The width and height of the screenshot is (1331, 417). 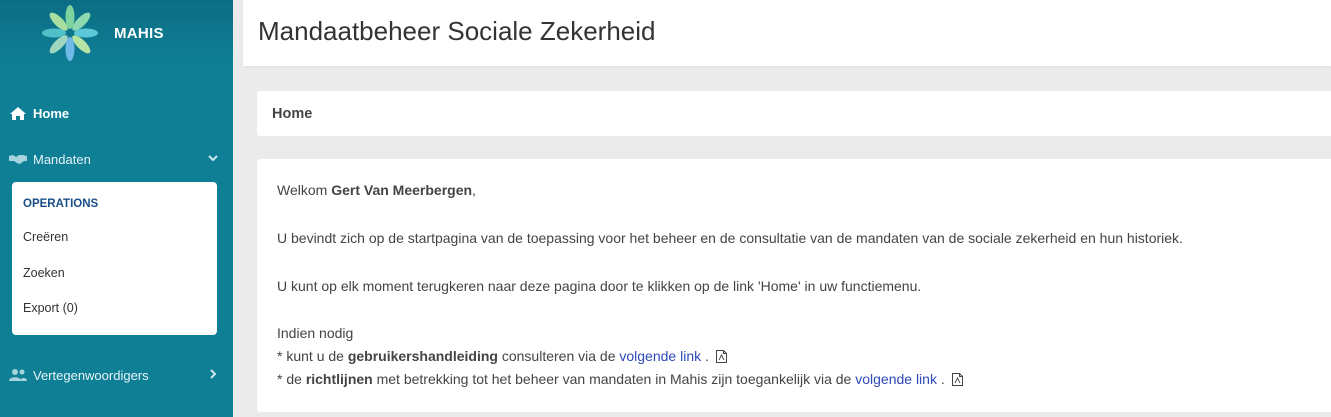 I want to click on guidelines-prefix: * de, so click(x=291, y=379).